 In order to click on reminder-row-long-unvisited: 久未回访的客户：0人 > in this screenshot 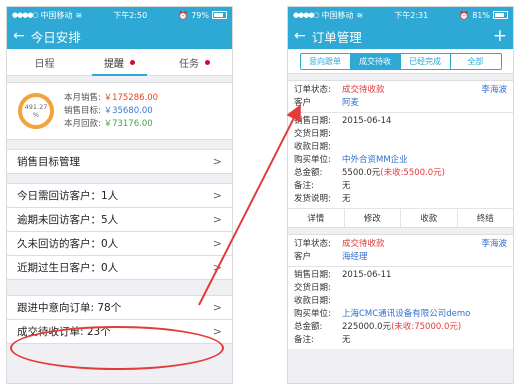, I will do `click(119, 244)`.